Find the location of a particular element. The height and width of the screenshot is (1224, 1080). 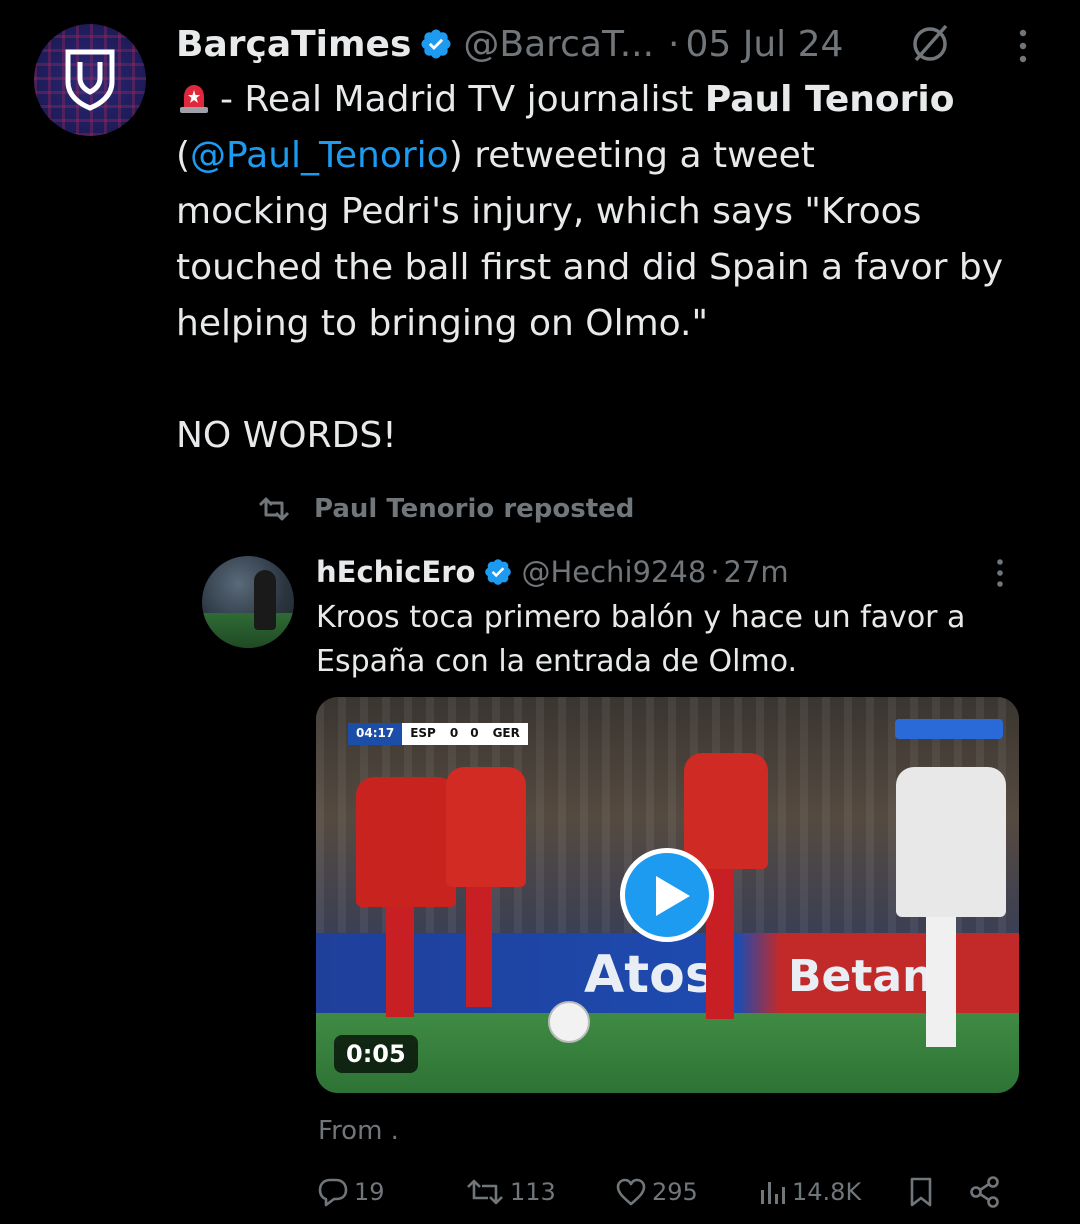

repost-button: 113 is located at coordinates (510, 1192).